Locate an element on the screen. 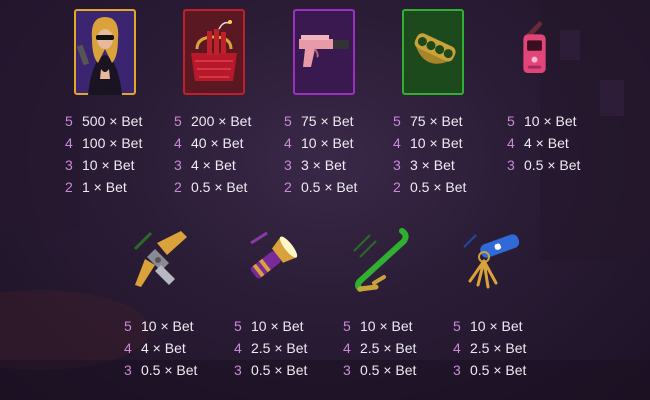 The height and width of the screenshot is (400, 650). symbol-wire-cutters: 5 10 × Bet 44 × Bet 3 0.5 × Bet is located at coordinates (185, 305).